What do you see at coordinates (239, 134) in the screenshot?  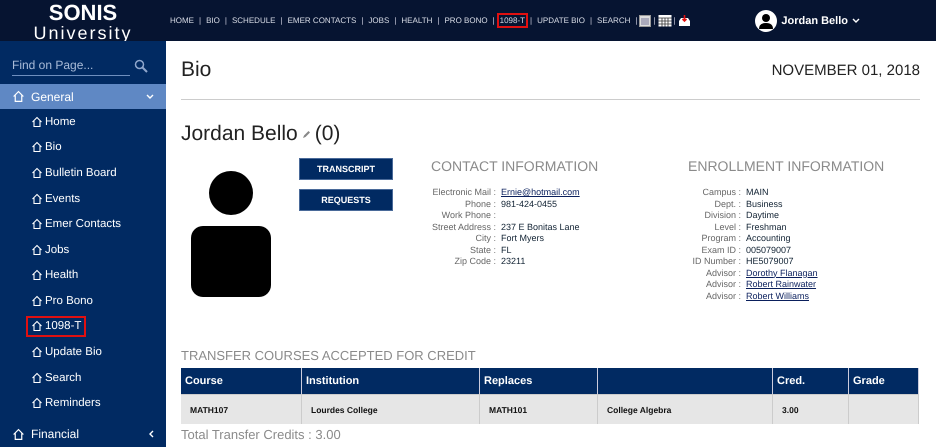 I see `student-name: Jordan Bello` at bounding box center [239, 134].